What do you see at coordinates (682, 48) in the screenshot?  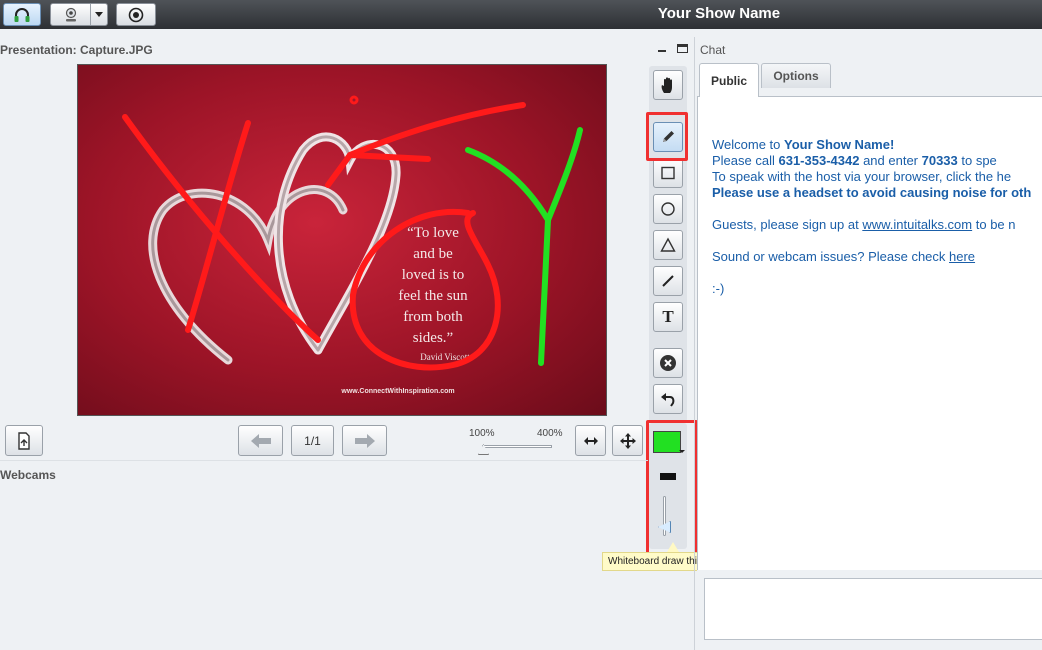 I see `maximize-icon` at bounding box center [682, 48].